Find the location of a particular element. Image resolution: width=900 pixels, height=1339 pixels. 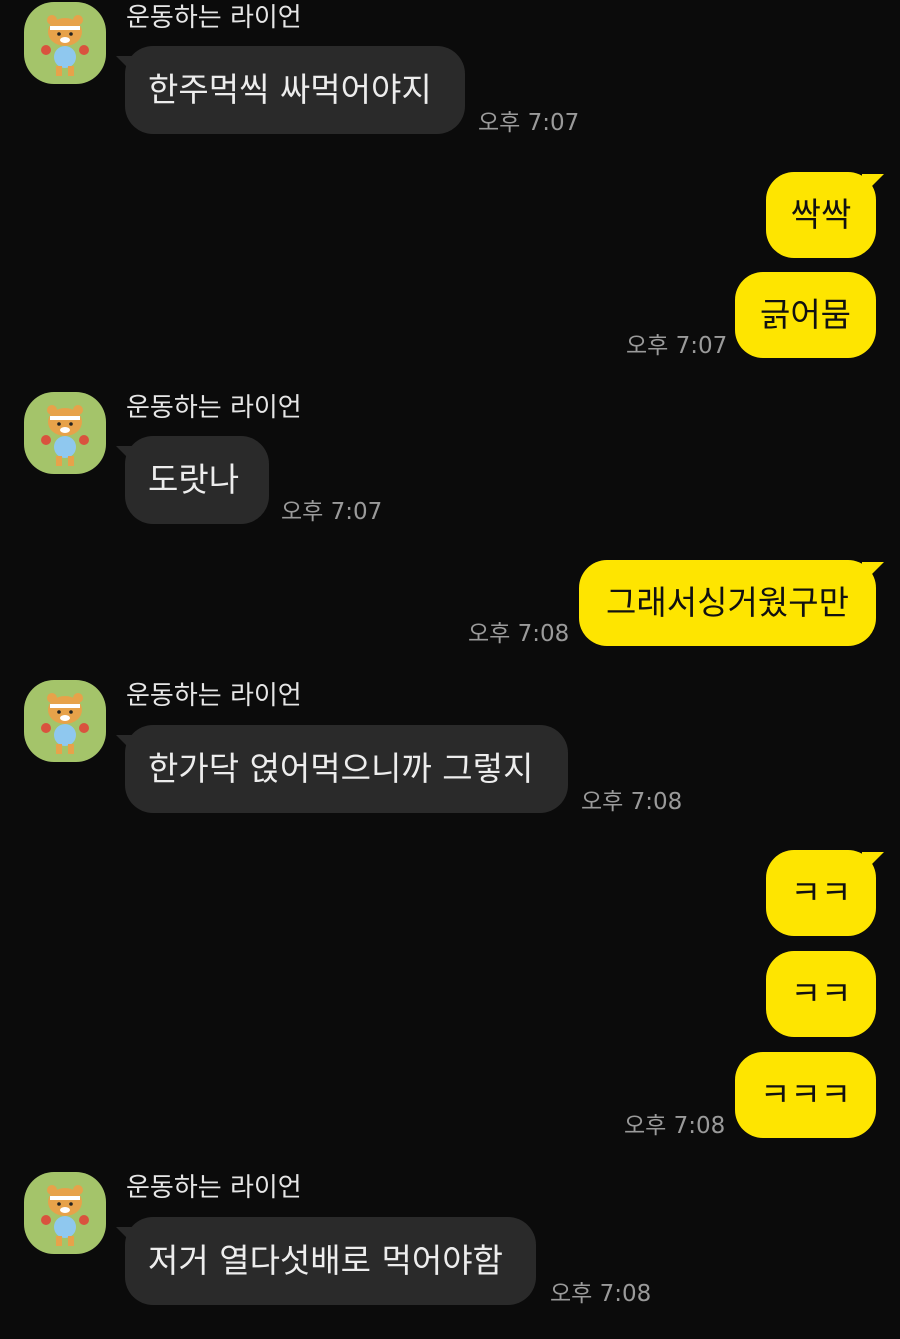

incoming-message-bubble: 한가닥 얹어먹으니까 그렇지 is located at coordinates (346, 769).